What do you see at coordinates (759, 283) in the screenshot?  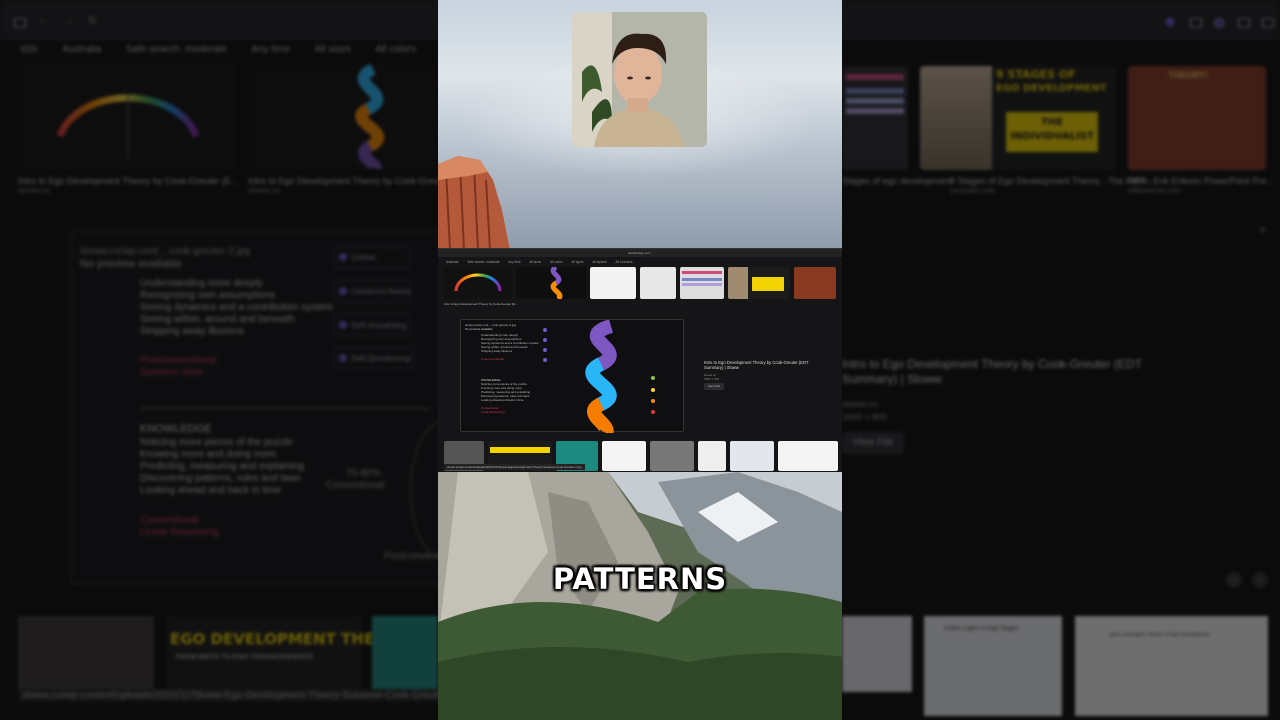 I see `mini-thumb-nine-stages` at bounding box center [759, 283].